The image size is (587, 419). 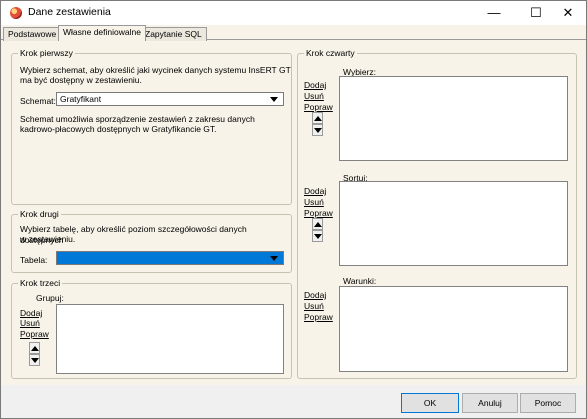 I want to click on schema-select: Gratyfikant, so click(x=170, y=99).